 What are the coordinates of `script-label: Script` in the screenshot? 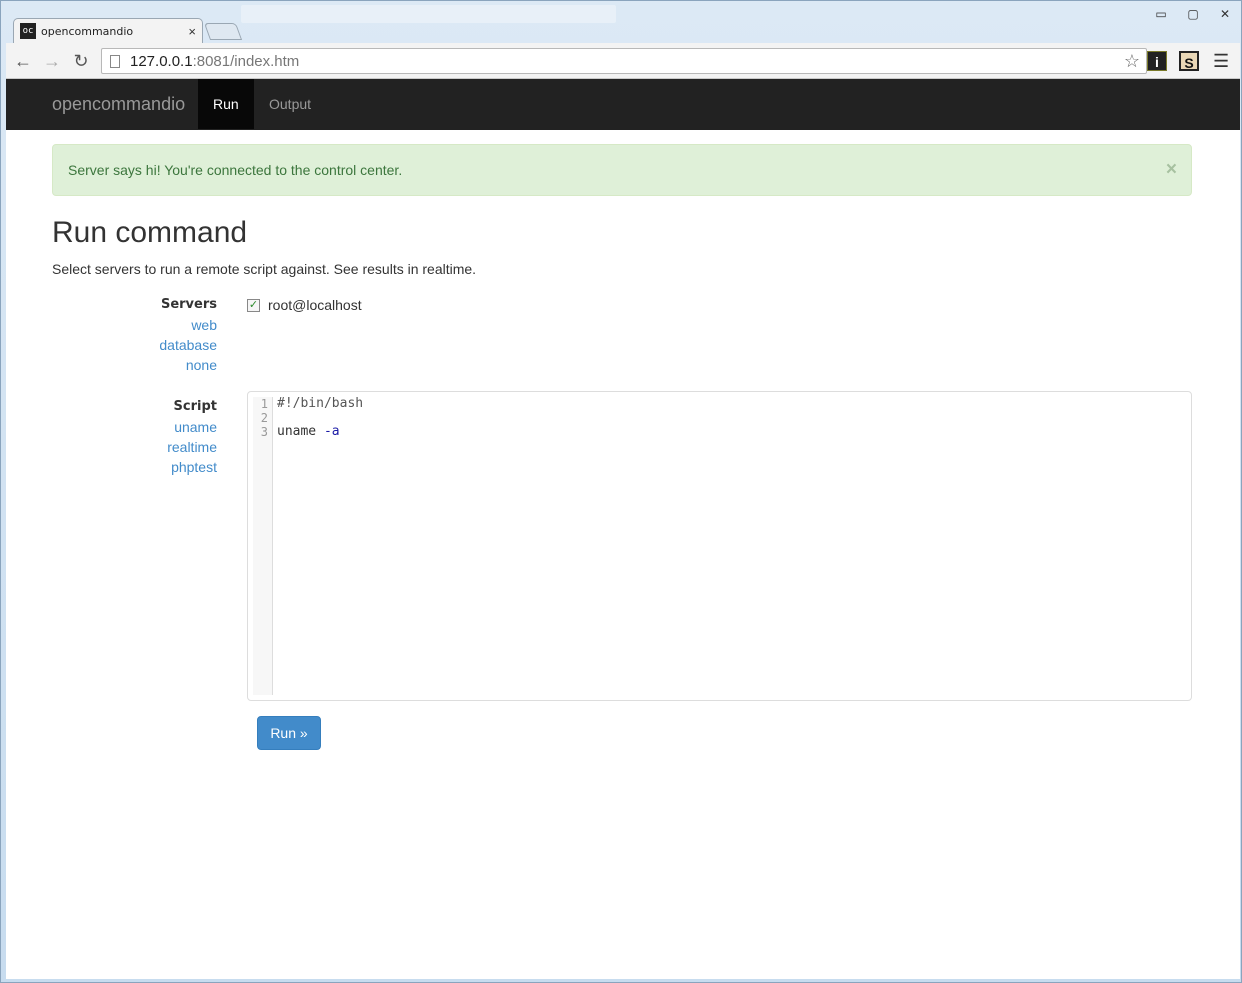 It's located at (195, 406).